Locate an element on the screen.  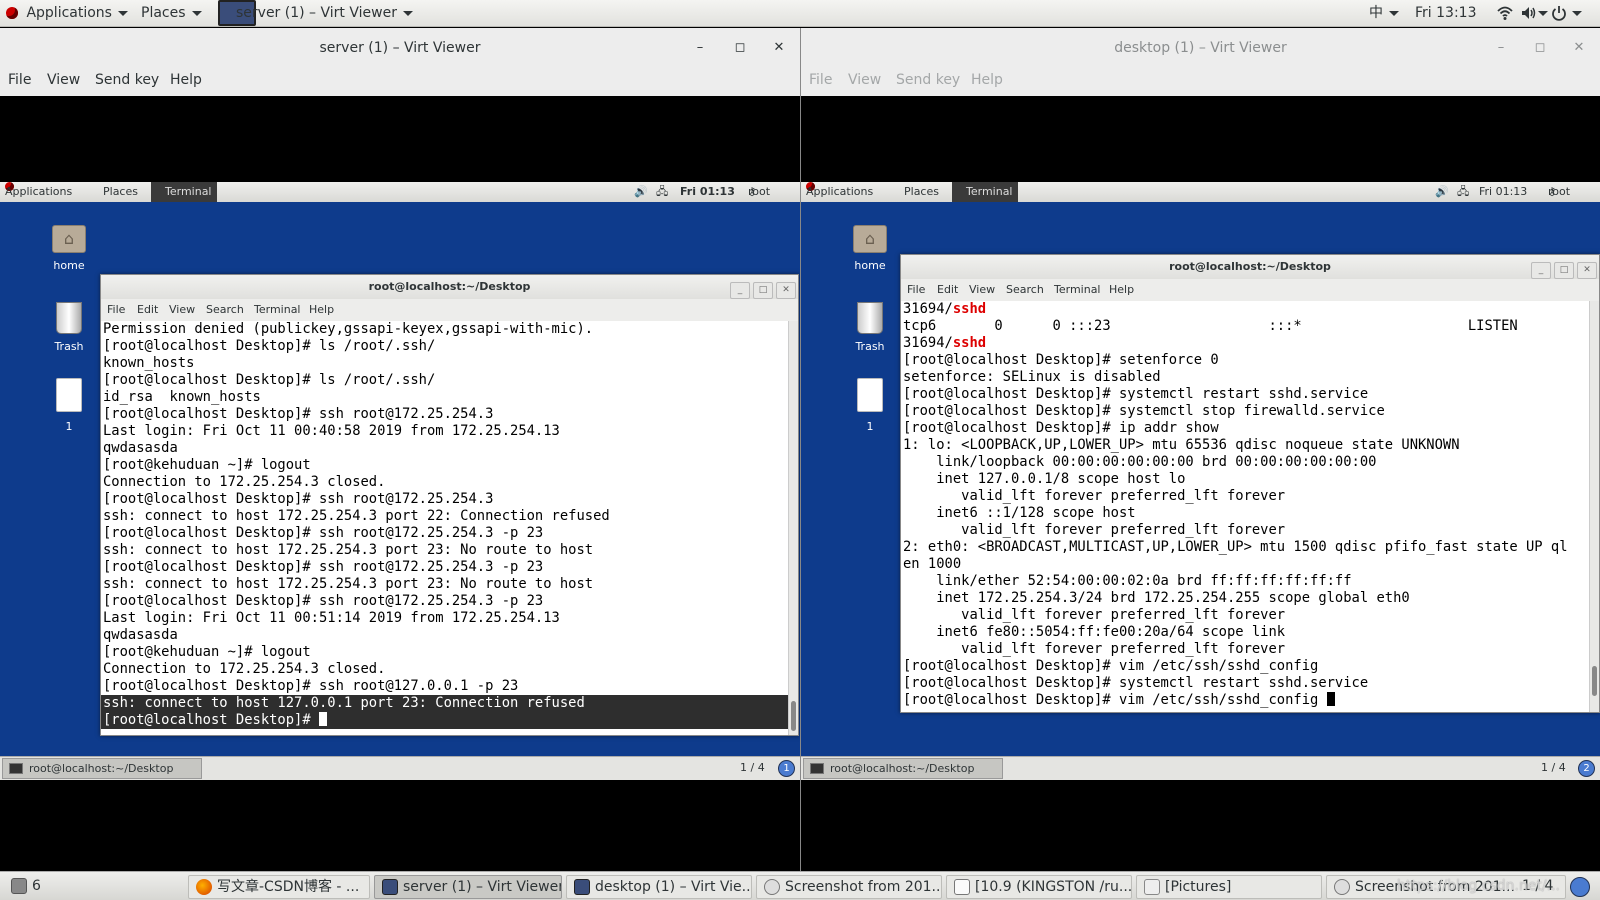
clock: Fri 13:13 is located at coordinates (1445, 13).